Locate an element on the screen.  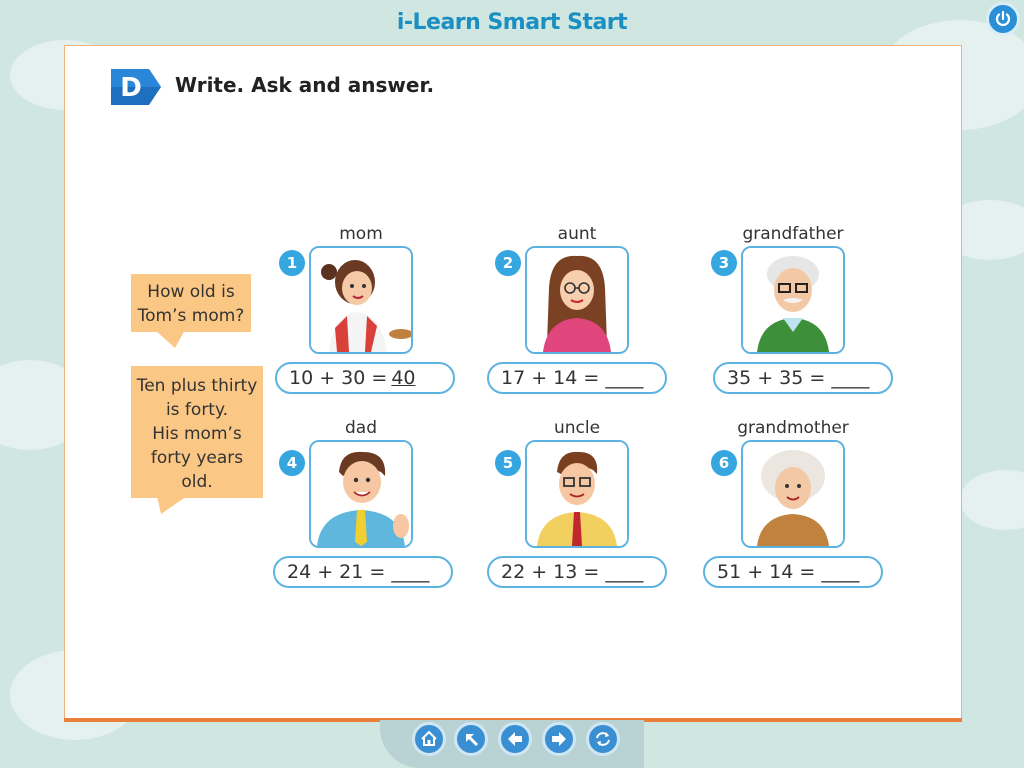
grandmother-illustration is located at coordinates (793, 494).